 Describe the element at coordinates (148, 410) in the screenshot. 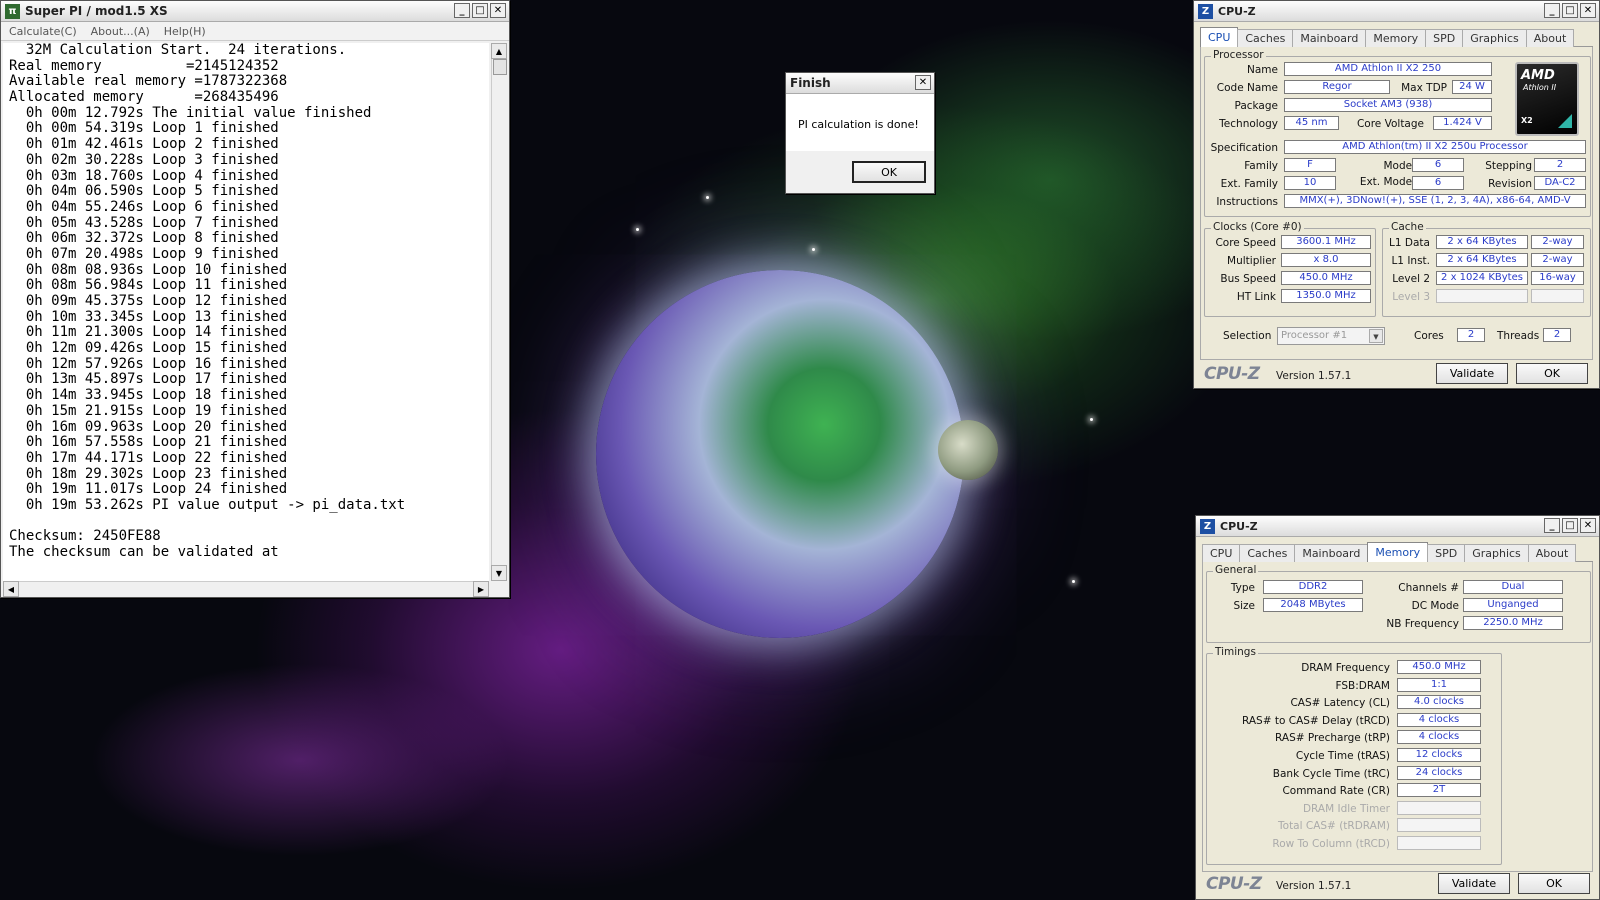

I see `console-line: 0h 15m 21.915s Loop 19 finished` at that location.